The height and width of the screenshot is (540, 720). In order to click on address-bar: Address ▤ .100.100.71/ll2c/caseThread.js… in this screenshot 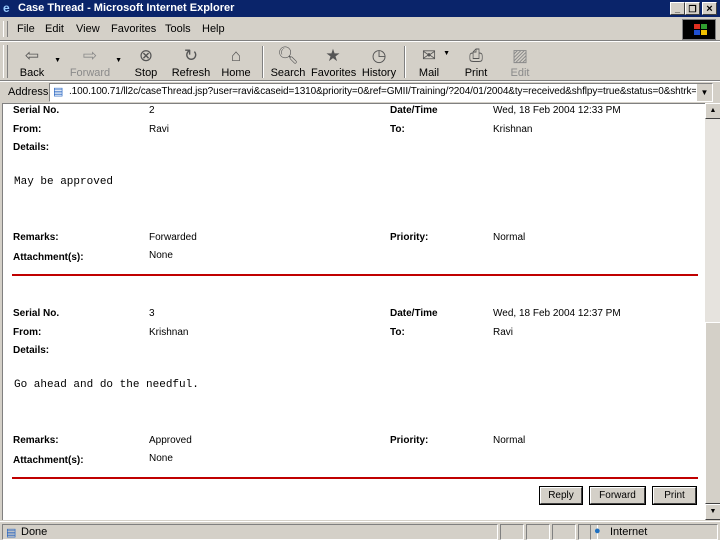, I will do `click(360, 92)`.